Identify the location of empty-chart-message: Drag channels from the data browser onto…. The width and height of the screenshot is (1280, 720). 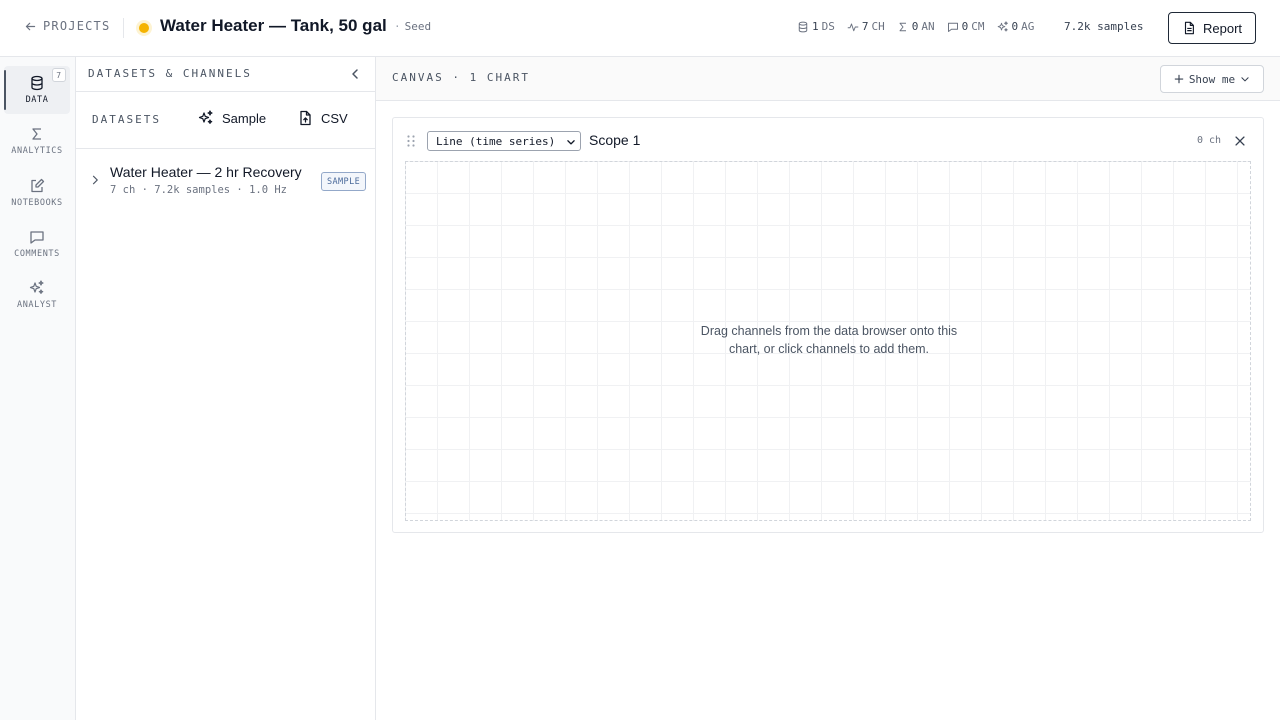
(829, 340).